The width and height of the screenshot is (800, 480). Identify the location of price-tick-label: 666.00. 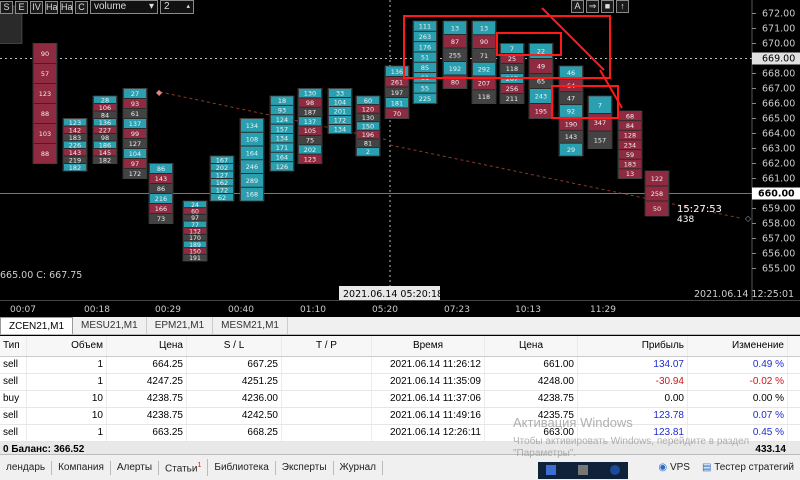
(778, 104).